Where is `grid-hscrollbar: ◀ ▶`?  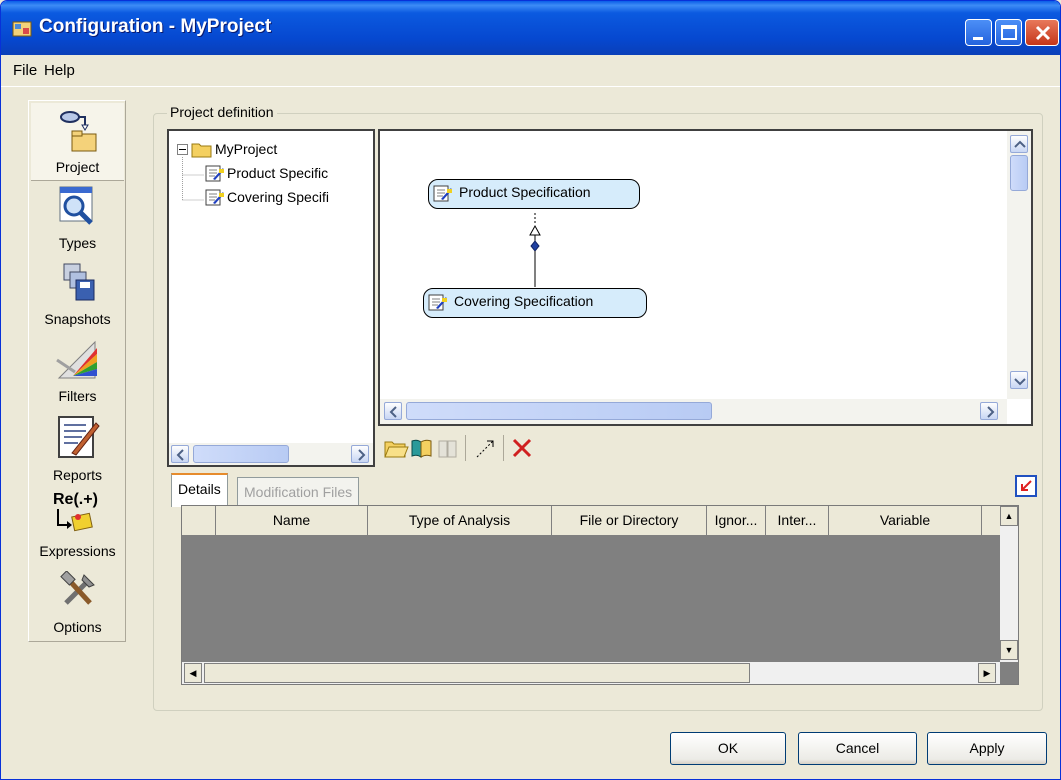 grid-hscrollbar: ◀ ▶ is located at coordinates (591, 673).